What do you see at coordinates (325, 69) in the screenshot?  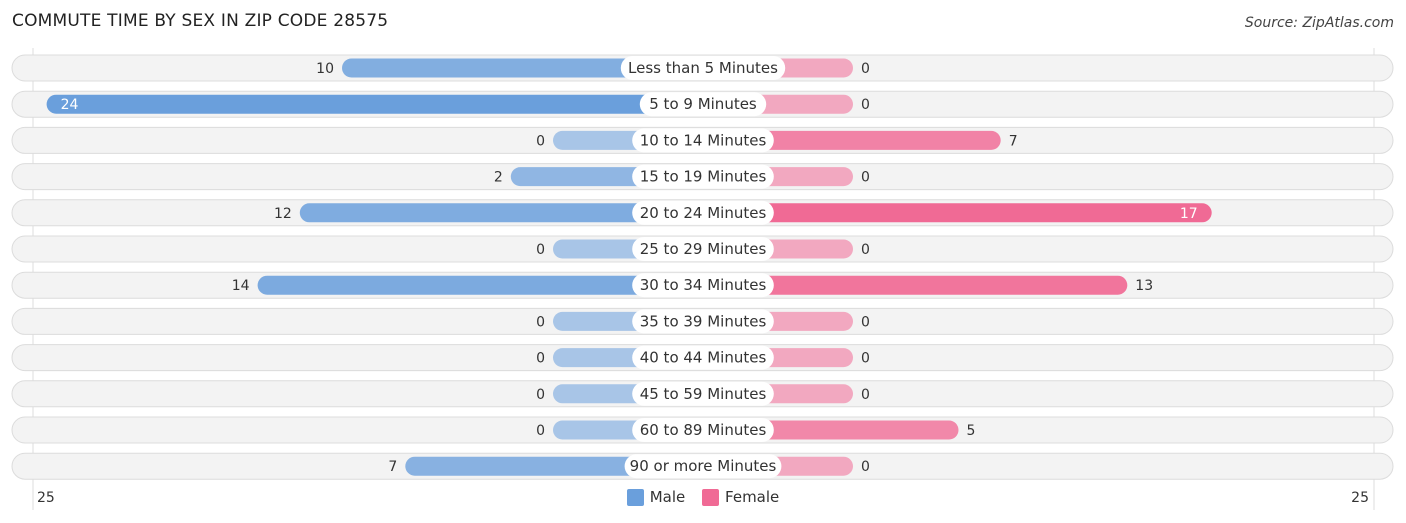 I see `value-label-male: 10` at bounding box center [325, 69].